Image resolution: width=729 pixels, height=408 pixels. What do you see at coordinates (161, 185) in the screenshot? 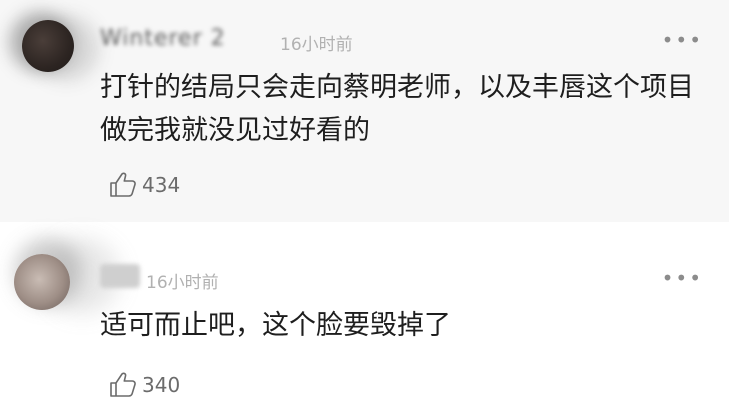
I see `like-count: 434` at bounding box center [161, 185].